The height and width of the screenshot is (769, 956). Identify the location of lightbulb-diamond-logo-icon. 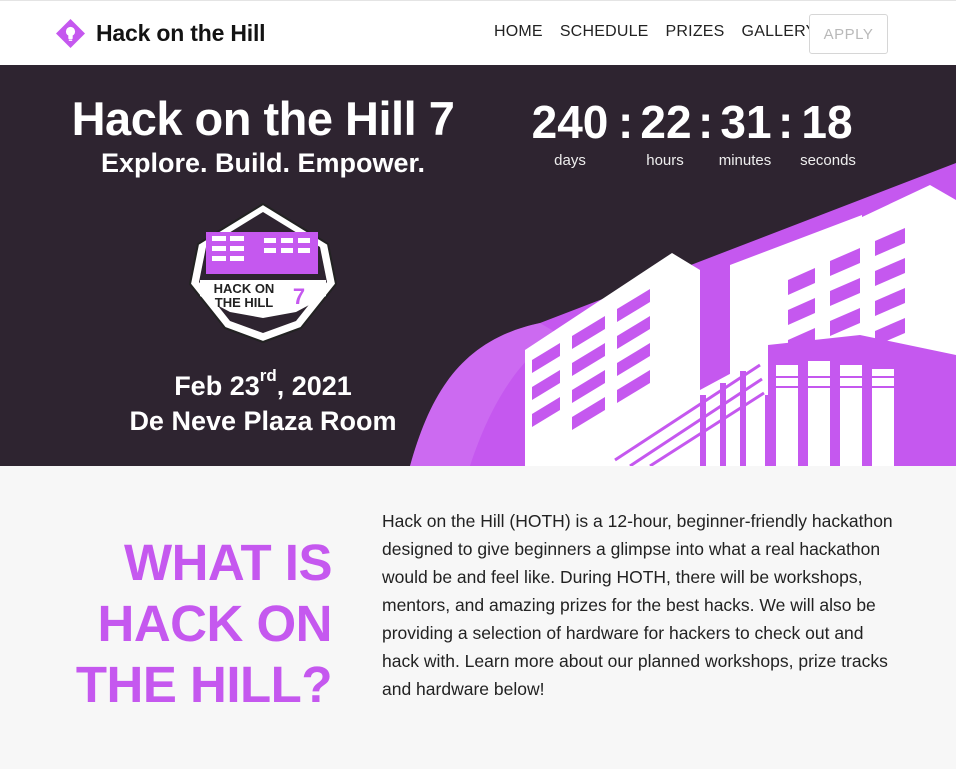
(70, 33).